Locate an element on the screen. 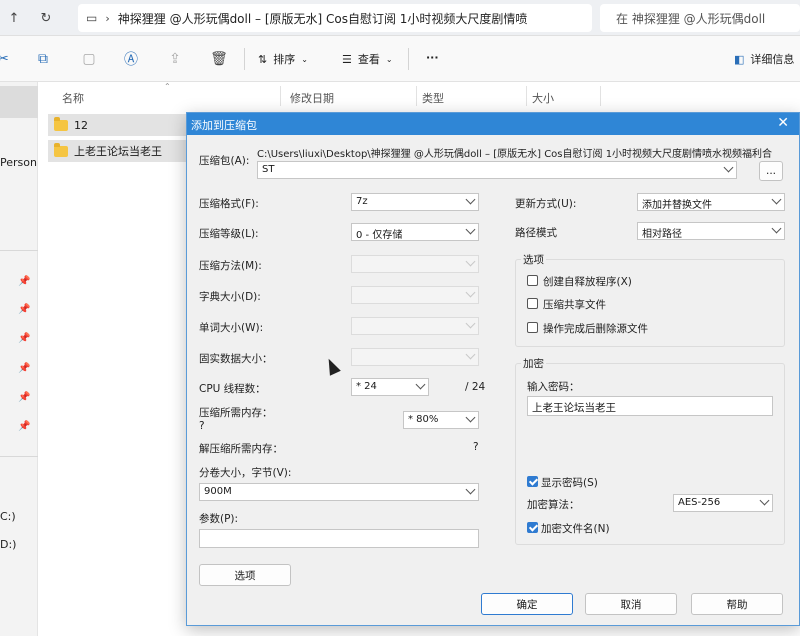 The height and width of the screenshot is (636, 800). update-value: 添加并替换文件 is located at coordinates (677, 205).